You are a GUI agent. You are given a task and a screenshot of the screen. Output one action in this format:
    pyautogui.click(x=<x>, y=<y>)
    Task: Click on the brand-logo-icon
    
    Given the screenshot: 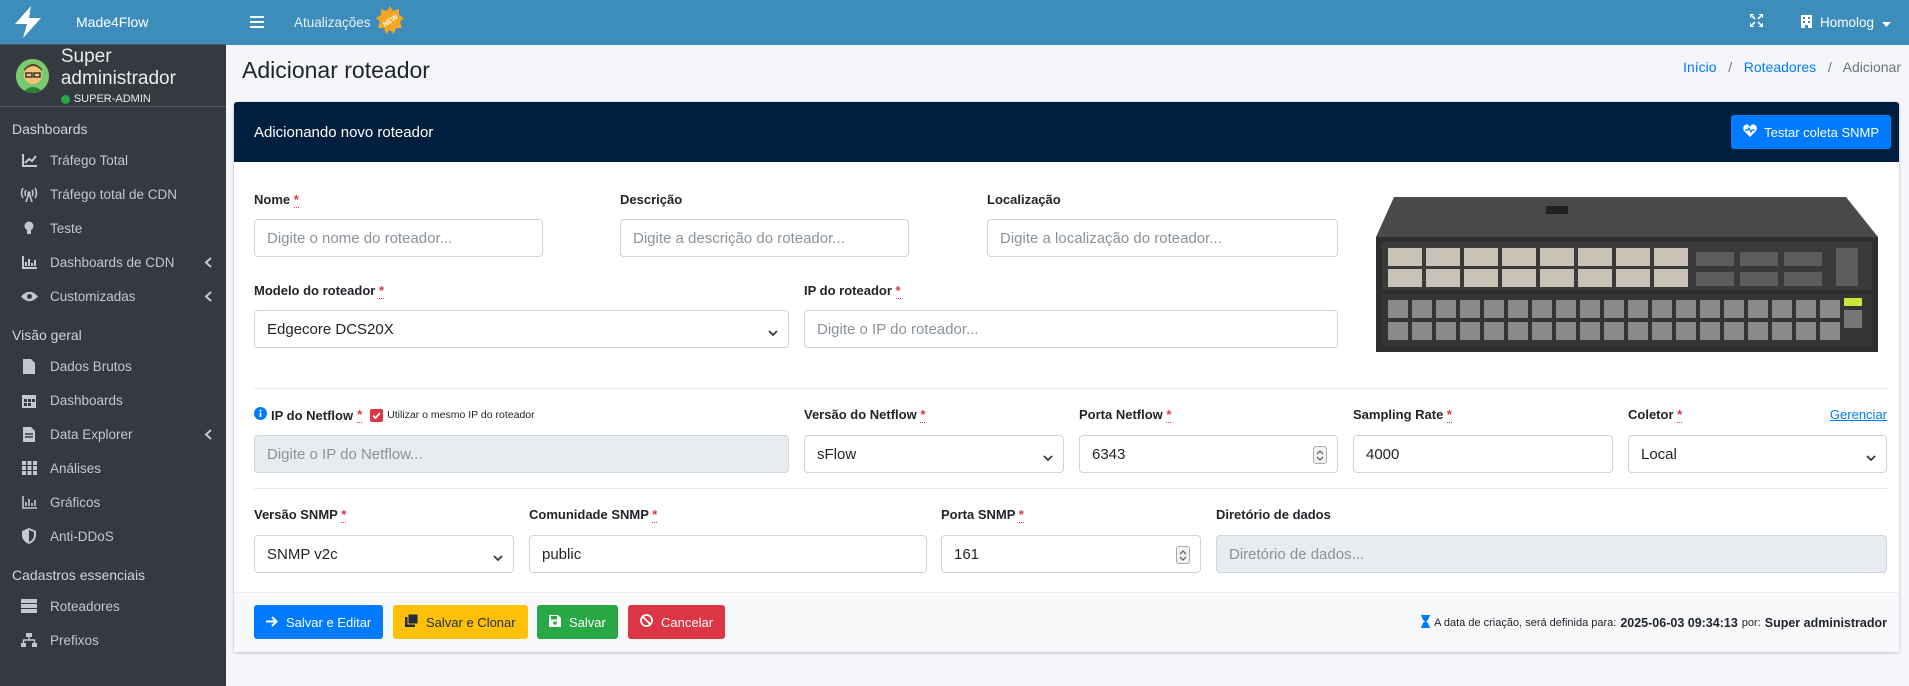 What is the action you would take?
    pyautogui.click(x=28, y=22)
    